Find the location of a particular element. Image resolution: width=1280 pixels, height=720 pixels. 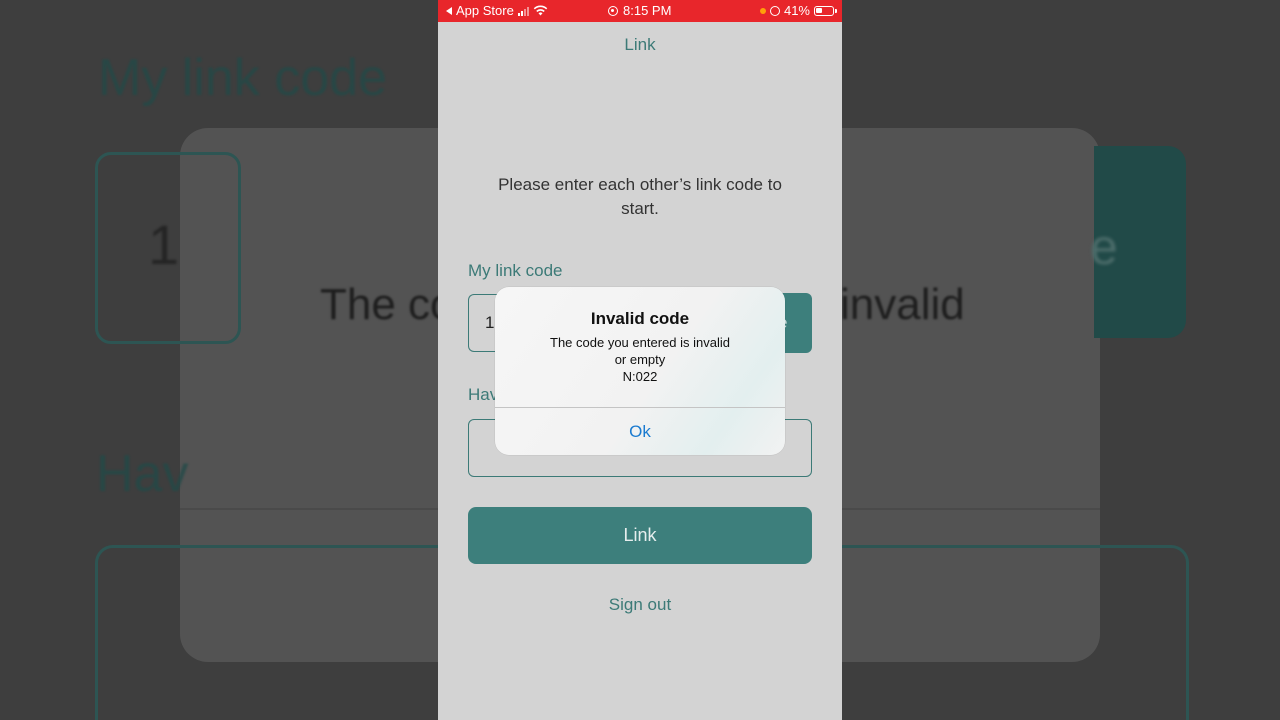

screen-recording-indicator: 8:15 PM is located at coordinates (639, 10).